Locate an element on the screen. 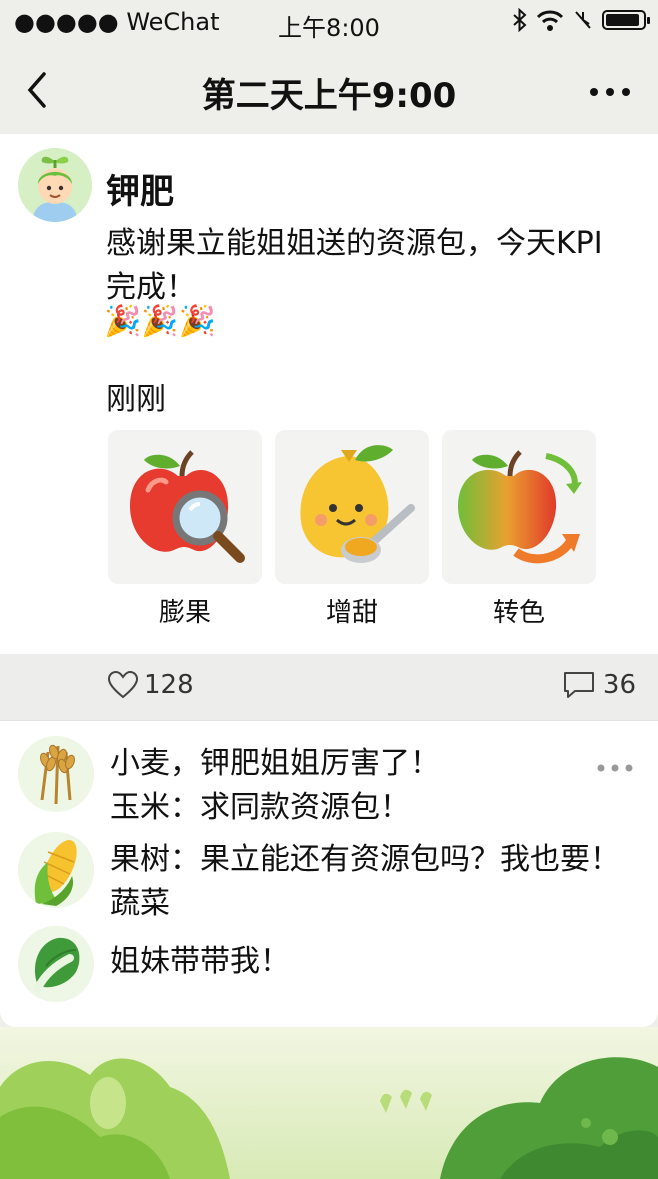  action-bar: 128 36 is located at coordinates (329, 687).